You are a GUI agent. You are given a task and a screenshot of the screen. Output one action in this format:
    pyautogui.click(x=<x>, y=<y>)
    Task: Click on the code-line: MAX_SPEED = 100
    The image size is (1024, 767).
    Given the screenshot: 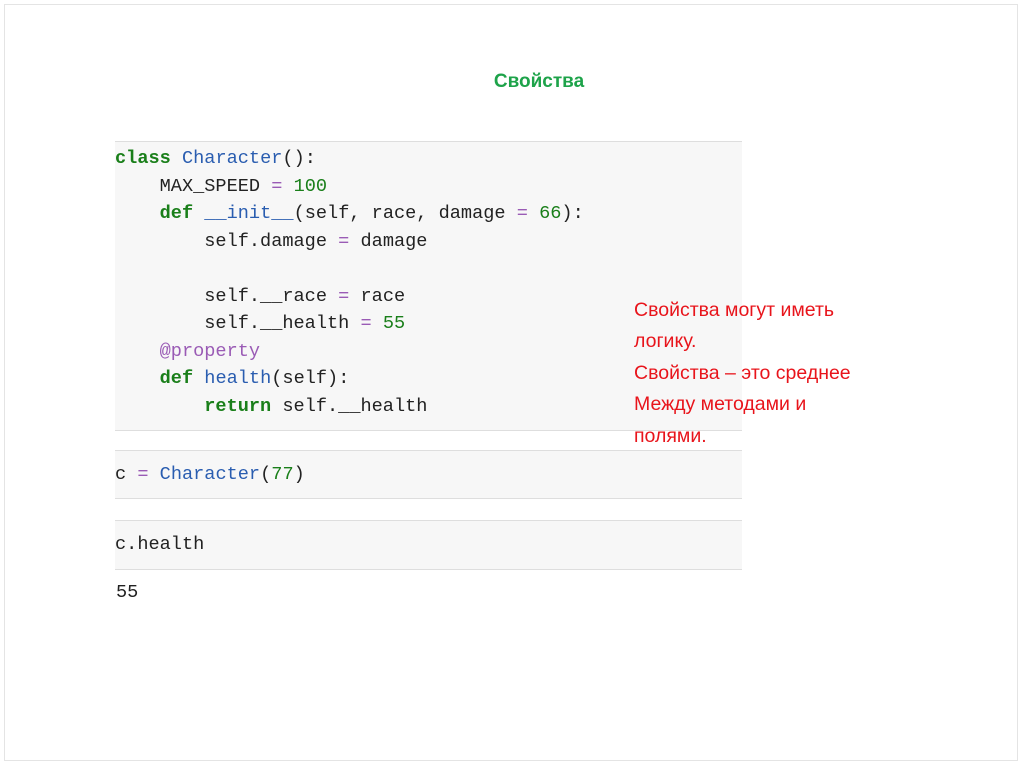 What is the action you would take?
    pyautogui.click(x=221, y=186)
    